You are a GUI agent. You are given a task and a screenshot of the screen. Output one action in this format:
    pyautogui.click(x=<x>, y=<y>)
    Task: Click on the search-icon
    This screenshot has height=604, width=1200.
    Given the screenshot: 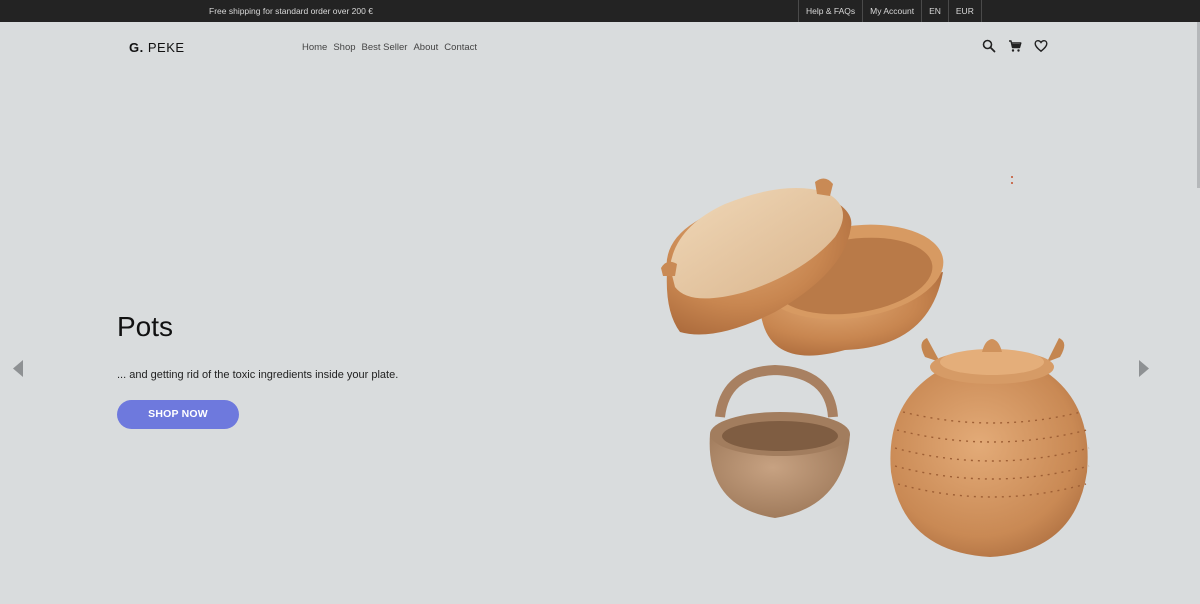 What is the action you would take?
    pyautogui.click(x=989, y=46)
    